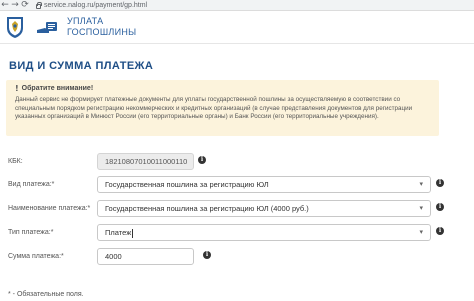 This screenshot has height=301, width=474. Describe the element at coordinates (31, 184) in the screenshot. I see `payment-kind-label: Вид платежа:*` at that location.